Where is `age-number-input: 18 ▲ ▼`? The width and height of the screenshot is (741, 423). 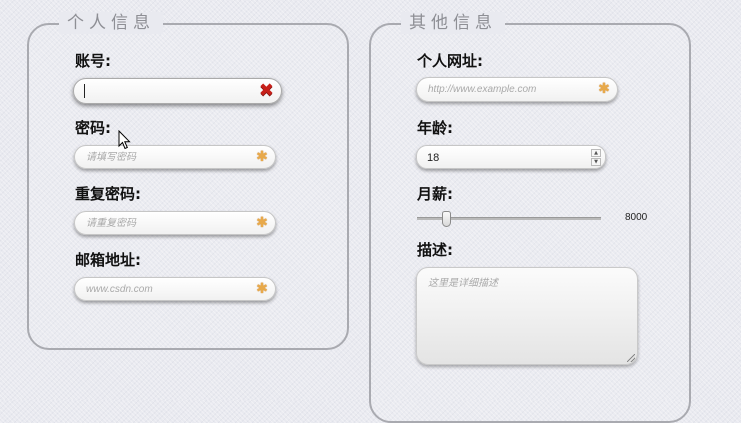
age-number-input: 18 ▲ ▼ is located at coordinates (511, 157).